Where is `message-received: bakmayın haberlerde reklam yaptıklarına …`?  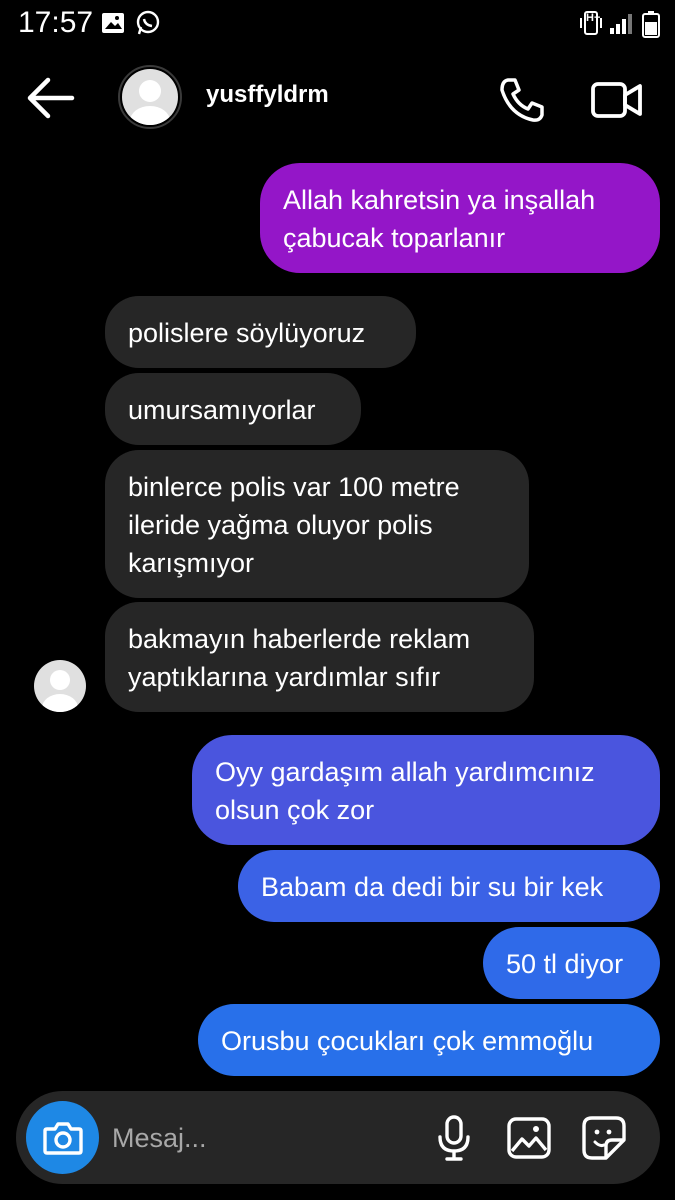 message-received: bakmayın haberlerde reklam yaptıklarına … is located at coordinates (319, 657).